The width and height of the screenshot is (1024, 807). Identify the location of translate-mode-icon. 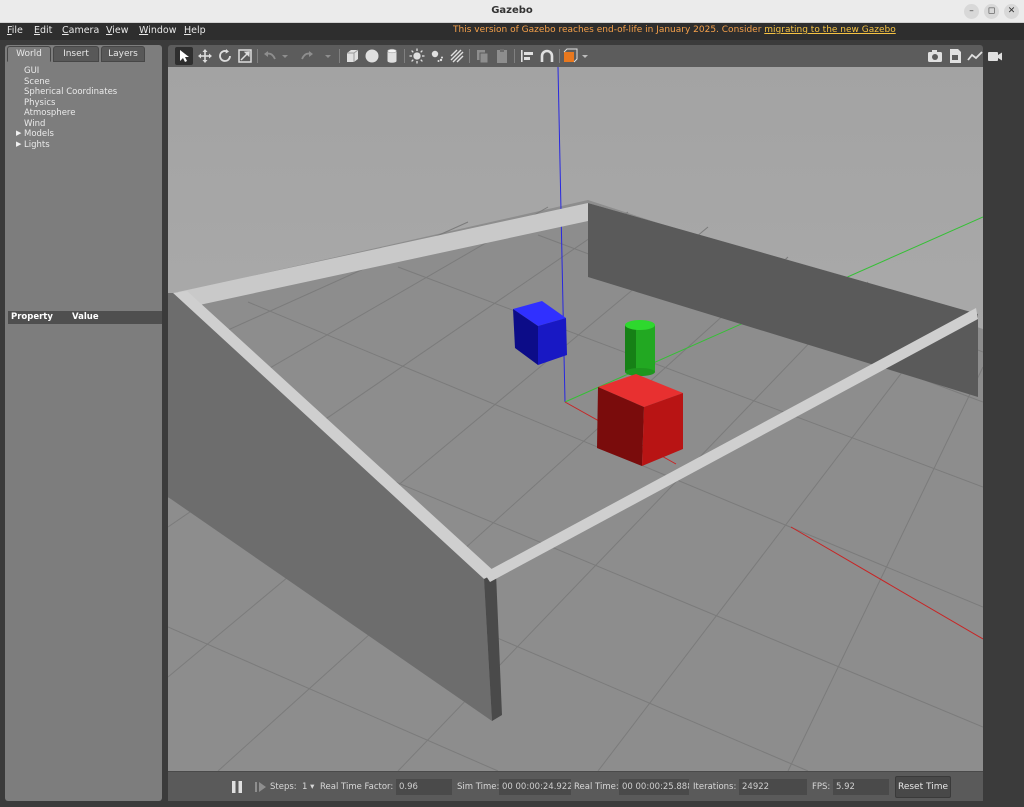
(205, 56).